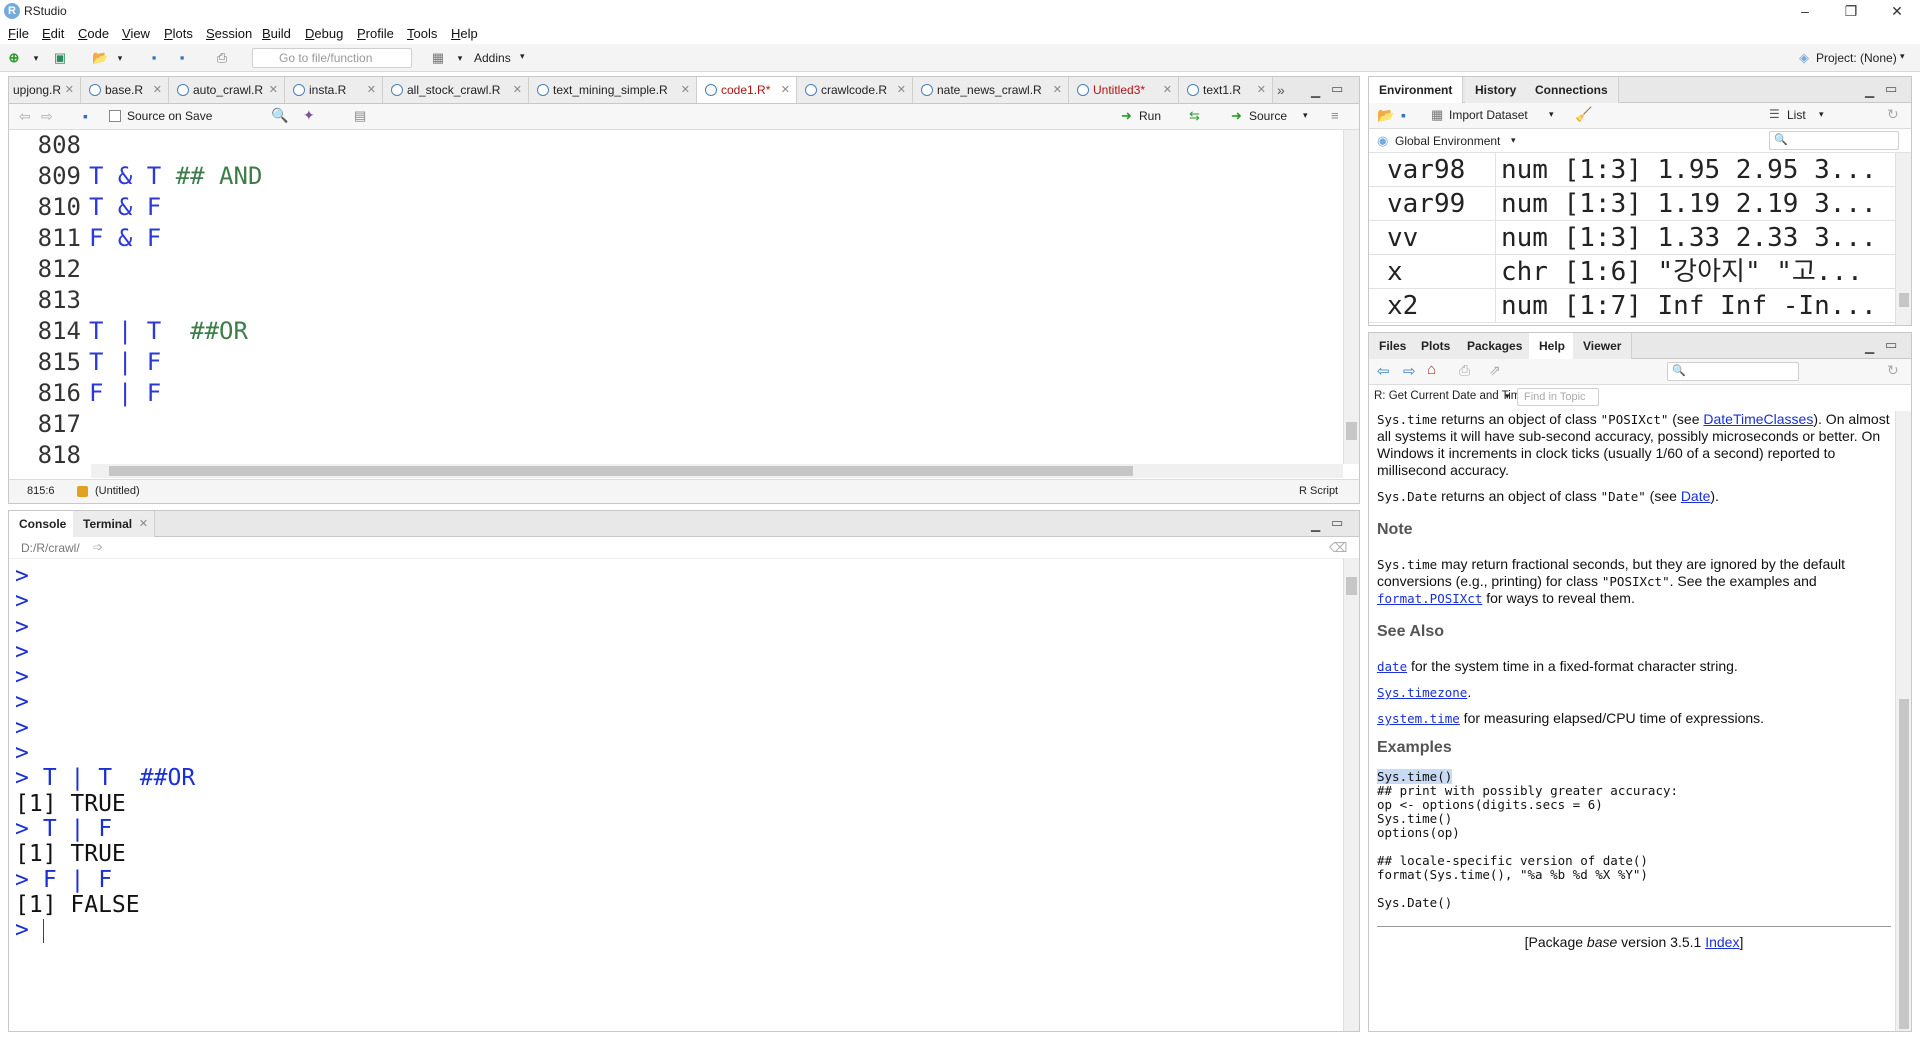  Describe the element at coordinates (276, 33) in the screenshot. I see `menu-build: Build` at that location.